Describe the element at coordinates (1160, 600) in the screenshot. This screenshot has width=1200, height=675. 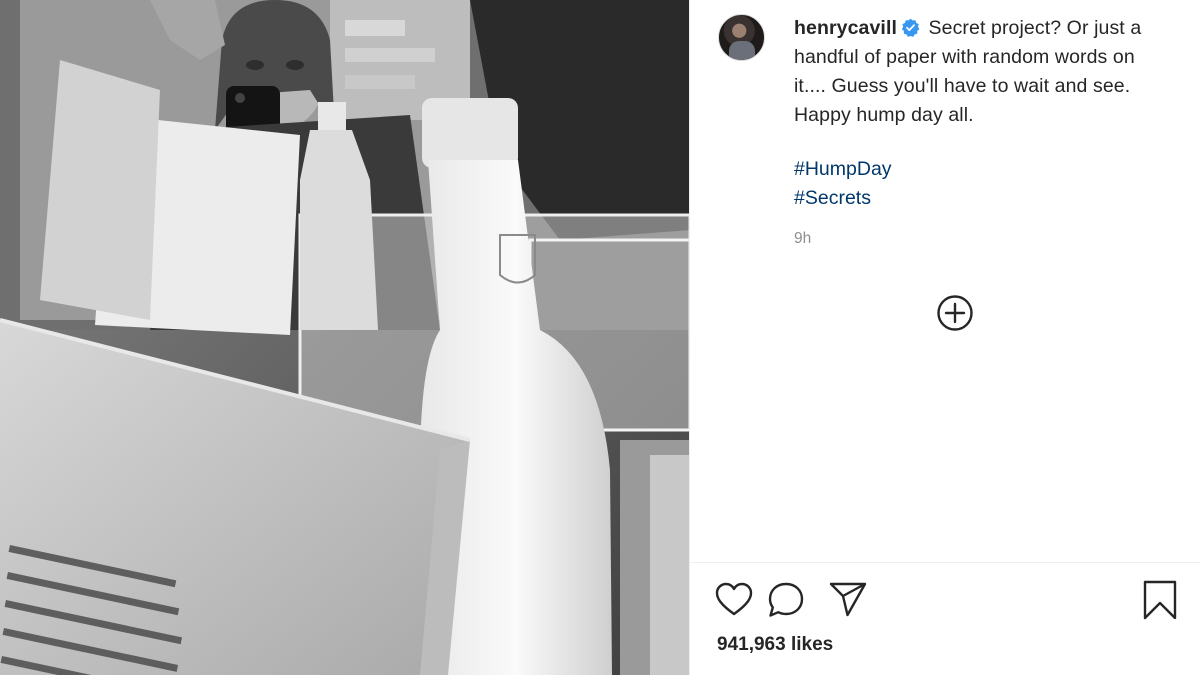
I see `bookmark-icon` at that location.